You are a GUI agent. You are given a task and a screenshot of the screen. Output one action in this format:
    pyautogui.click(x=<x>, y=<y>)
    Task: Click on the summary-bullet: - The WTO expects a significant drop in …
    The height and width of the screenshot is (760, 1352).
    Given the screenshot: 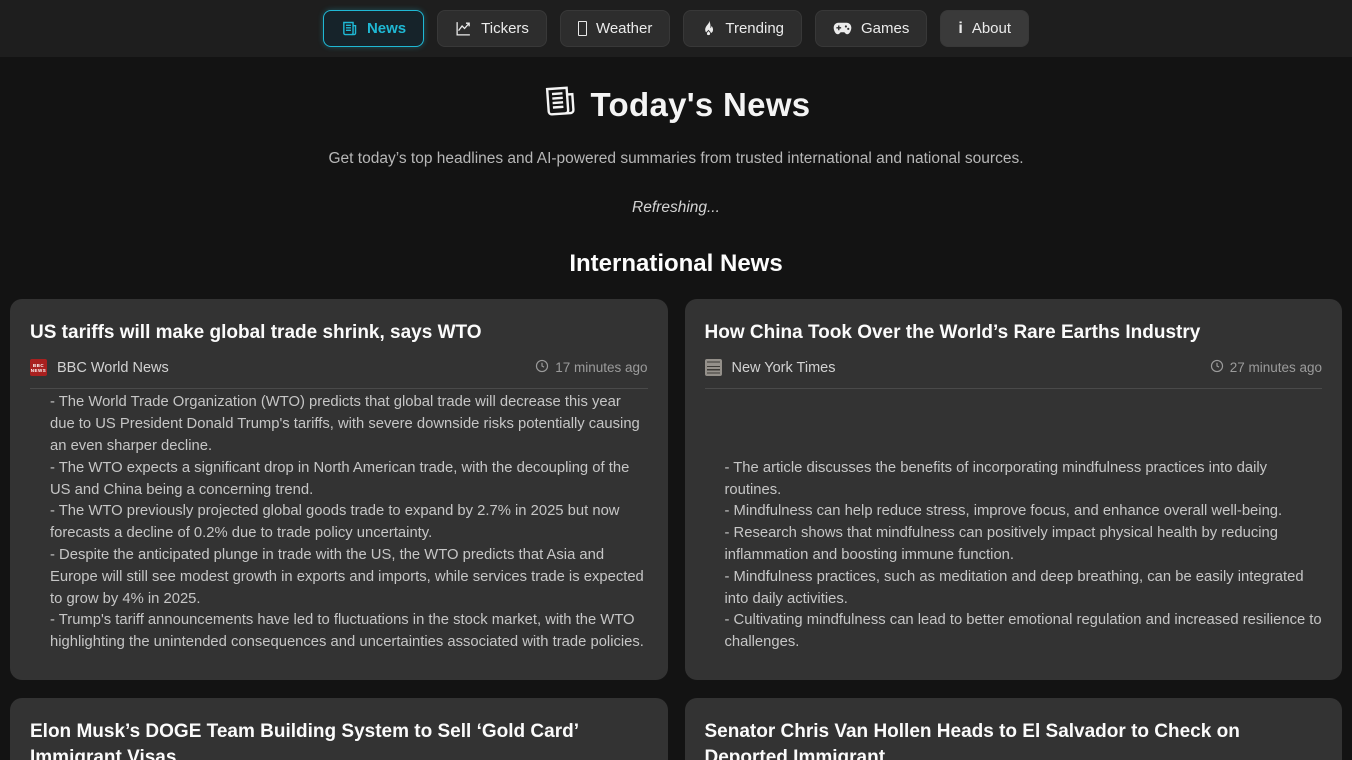 What is the action you would take?
    pyautogui.click(x=340, y=478)
    